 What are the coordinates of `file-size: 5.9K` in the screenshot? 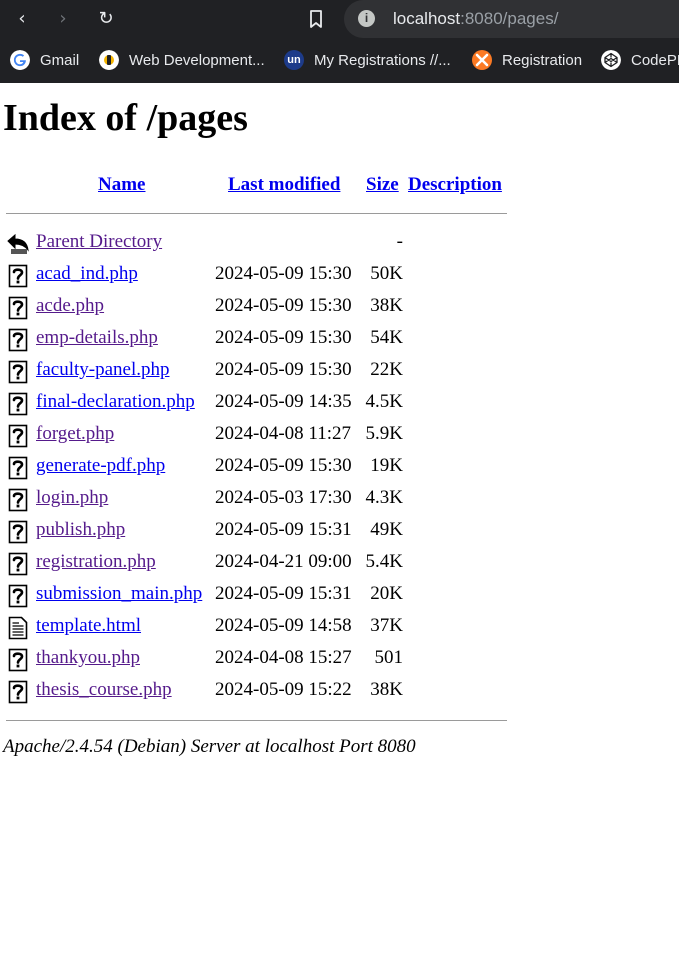 It's located at (384, 433).